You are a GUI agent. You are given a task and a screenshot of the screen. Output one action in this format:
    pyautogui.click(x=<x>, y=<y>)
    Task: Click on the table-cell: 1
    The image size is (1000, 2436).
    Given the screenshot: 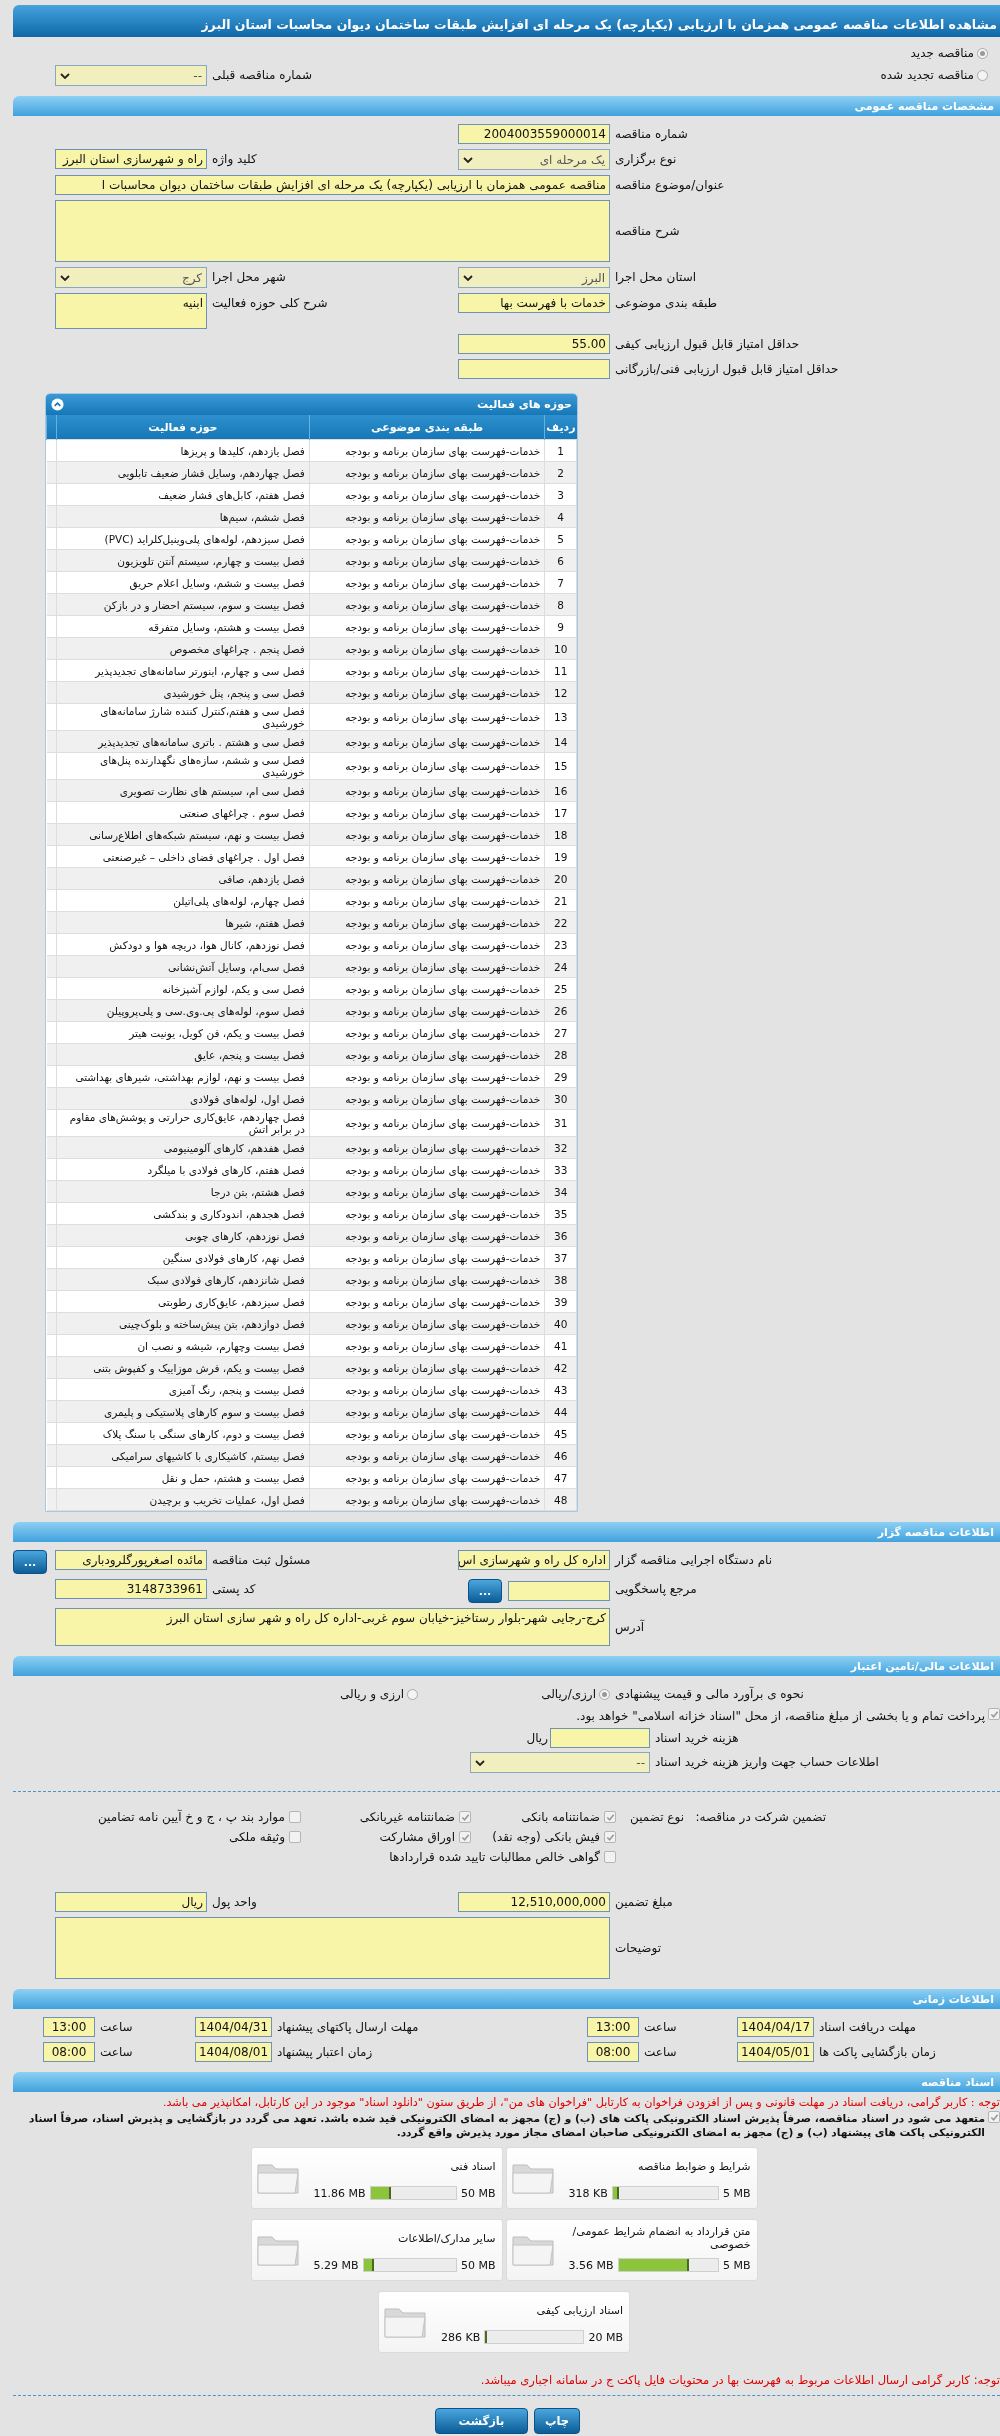 What is the action you would take?
    pyautogui.click(x=560, y=450)
    